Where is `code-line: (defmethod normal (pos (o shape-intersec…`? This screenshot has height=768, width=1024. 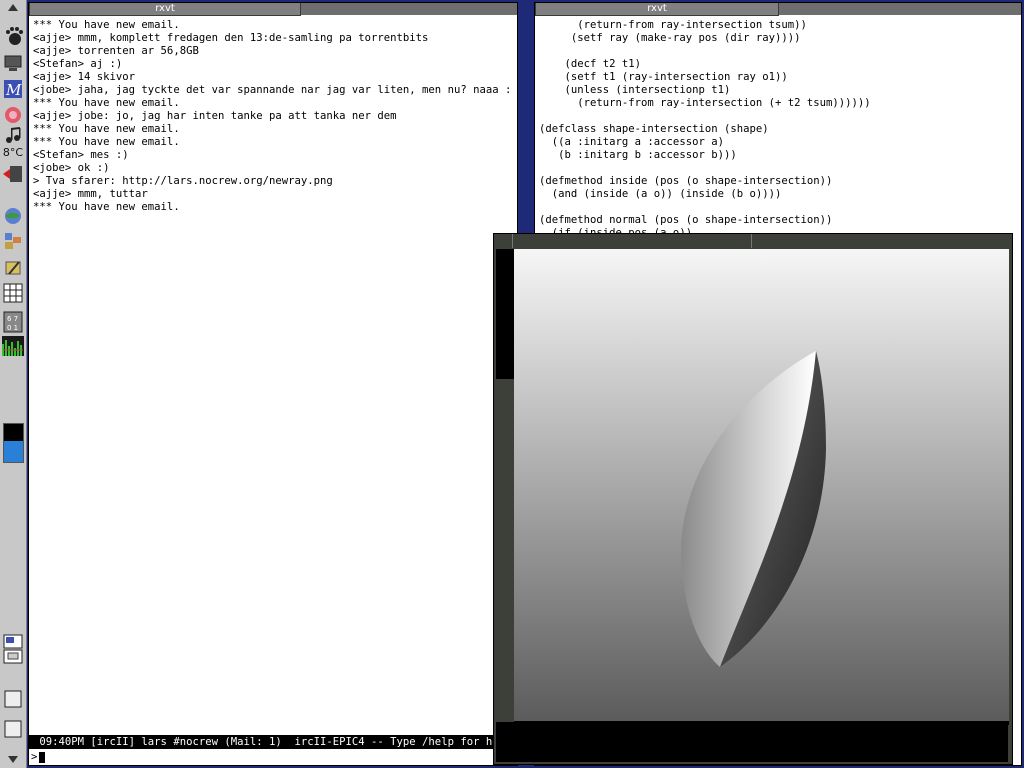 code-line: (defmethod normal (pos (o shape-intersec… is located at coordinates (686, 220).